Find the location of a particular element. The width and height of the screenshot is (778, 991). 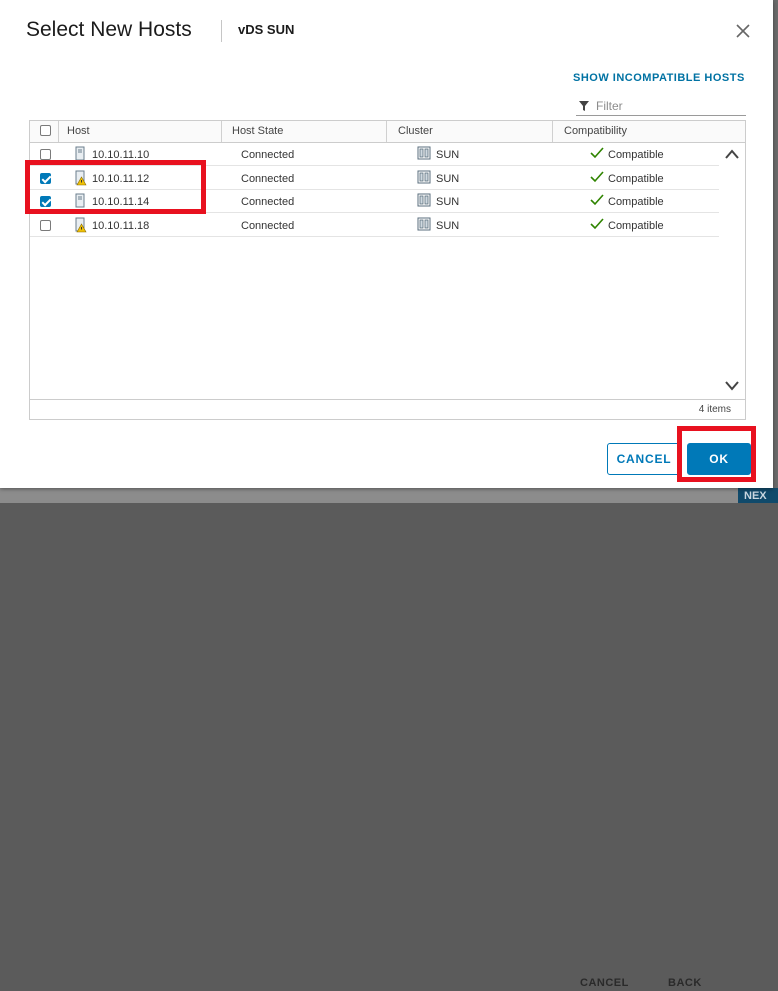

datagrid-header: Host Host State Cluster Compatibility is located at coordinates (387, 132).